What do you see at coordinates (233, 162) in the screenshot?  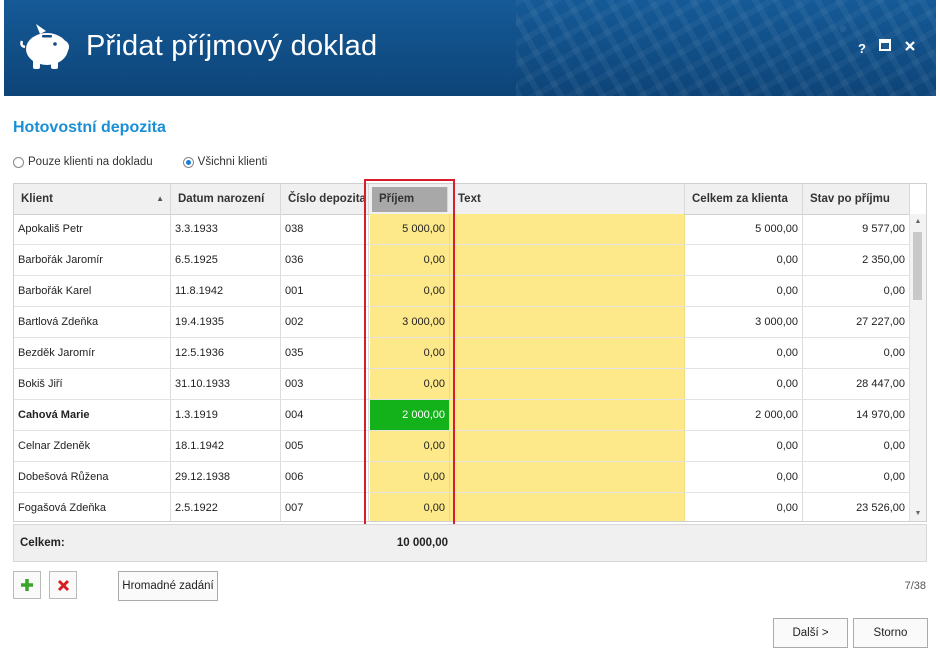 I see `radio-label-all-clients: Všichni klienti` at bounding box center [233, 162].